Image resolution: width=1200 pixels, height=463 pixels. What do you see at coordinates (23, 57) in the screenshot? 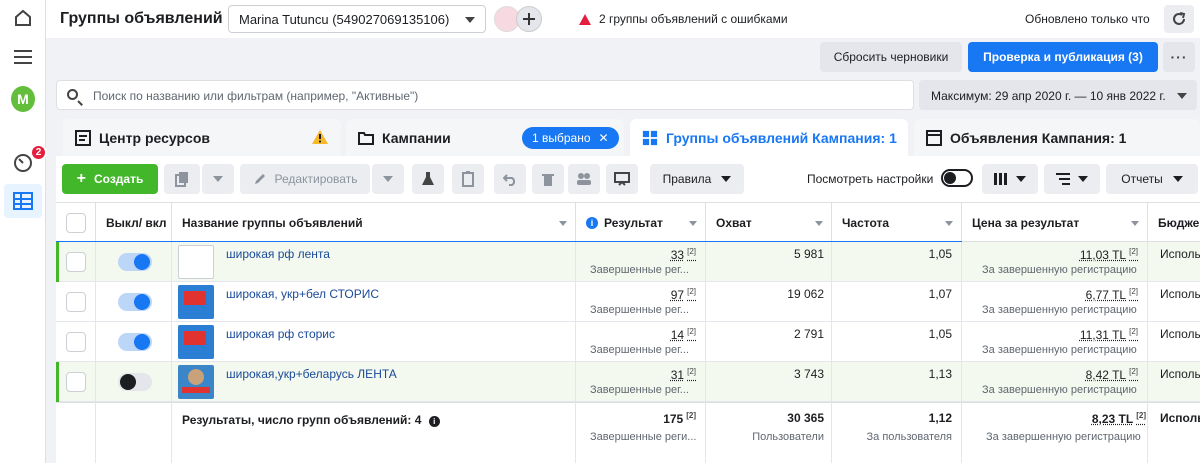
I see `menu-icon` at bounding box center [23, 57].